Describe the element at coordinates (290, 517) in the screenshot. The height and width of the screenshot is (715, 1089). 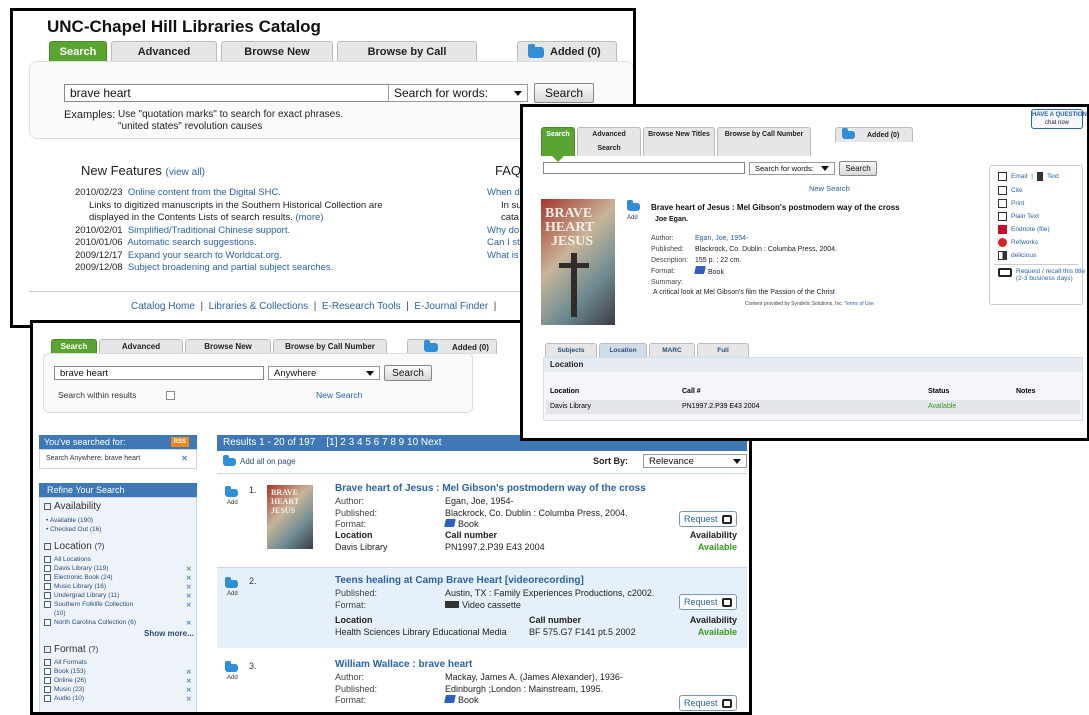
I see `book-cover-thumbnail: BRAVE HEART JESUS` at that location.